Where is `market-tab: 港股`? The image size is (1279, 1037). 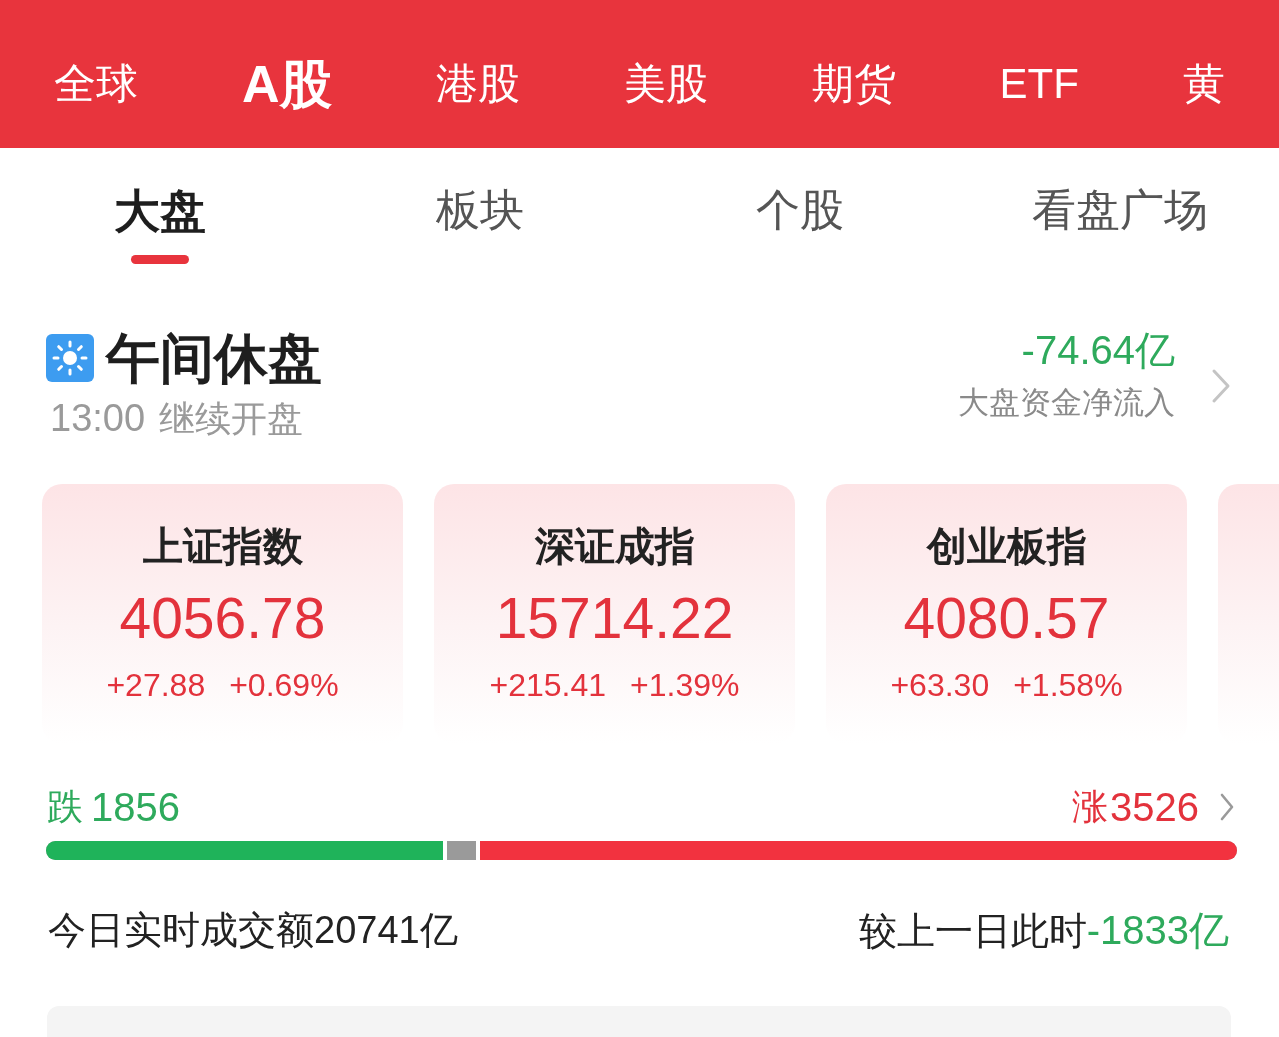
market-tab: 港股 is located at coordinates (477, 84).